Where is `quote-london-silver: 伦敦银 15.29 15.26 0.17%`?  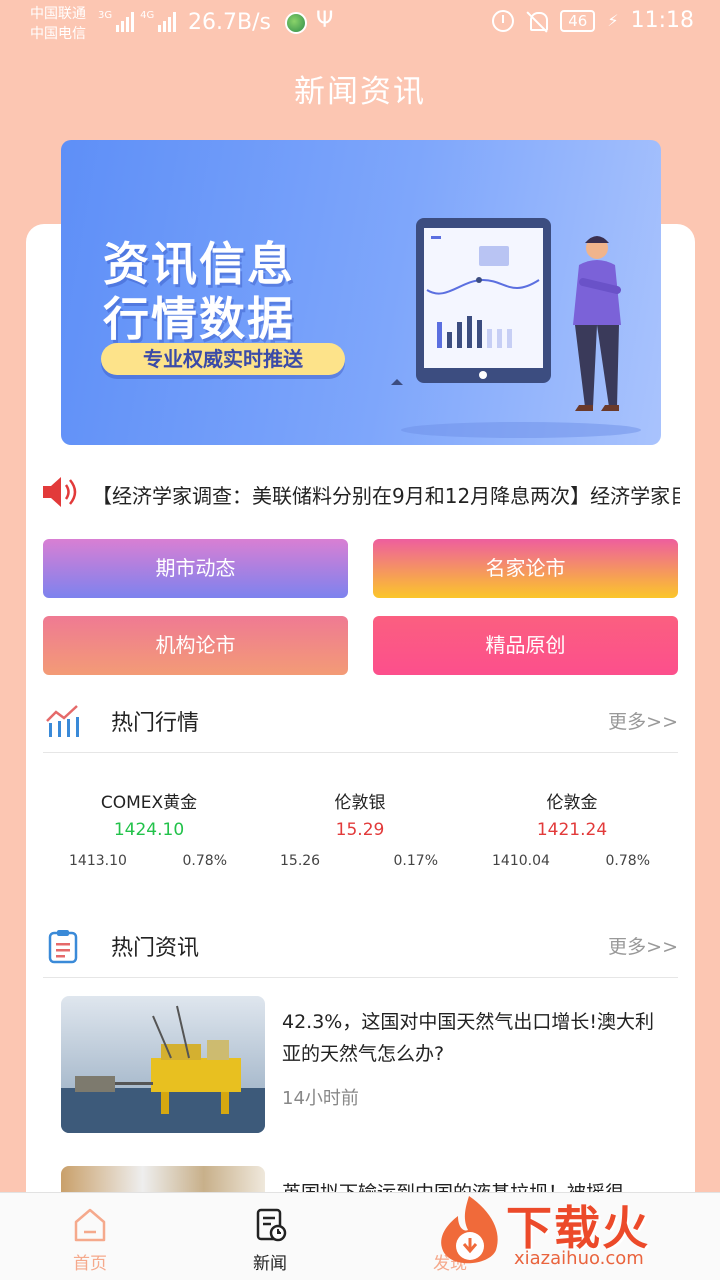 quote-london-silver: 伦敦银 15.29 15.26 0.17% is located at coordinates (360, 834).